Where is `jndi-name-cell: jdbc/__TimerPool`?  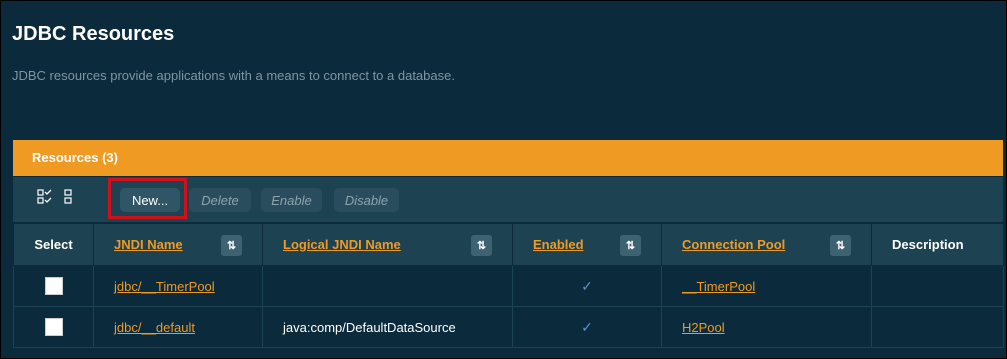
jndi-name-cell: jdbc/__TimerPool is located at coordinates (178, 286).